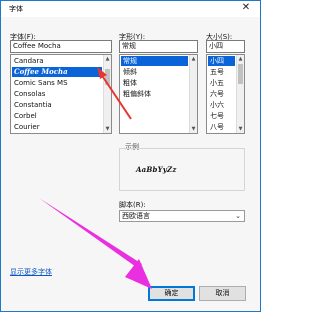 This screenshot has width=320, height=312. What do you see at coordinates (114, 93) in the screenshot?
I see `red-arrow` at bounding box center [114, 93].